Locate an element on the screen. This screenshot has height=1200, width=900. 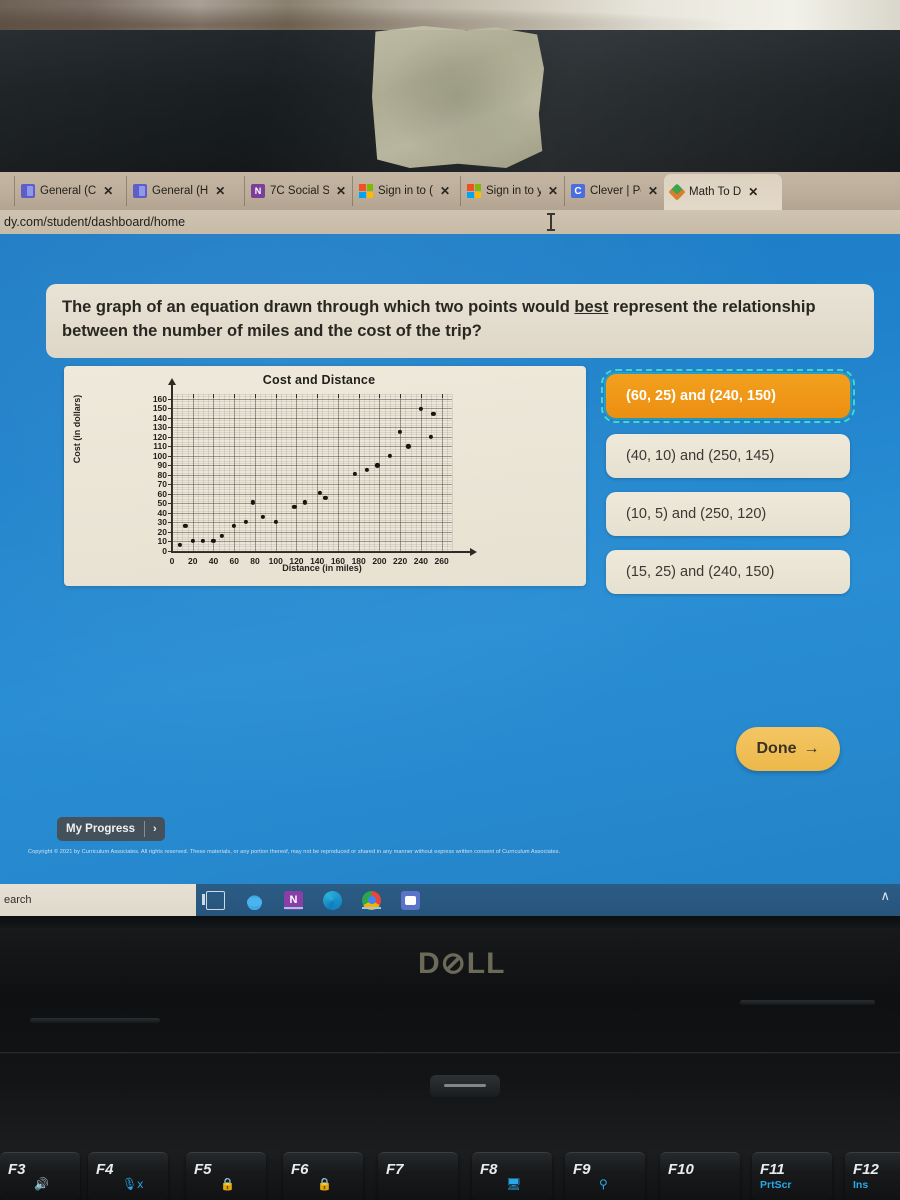
onedrive-icon is located at coordinates (254, 900).